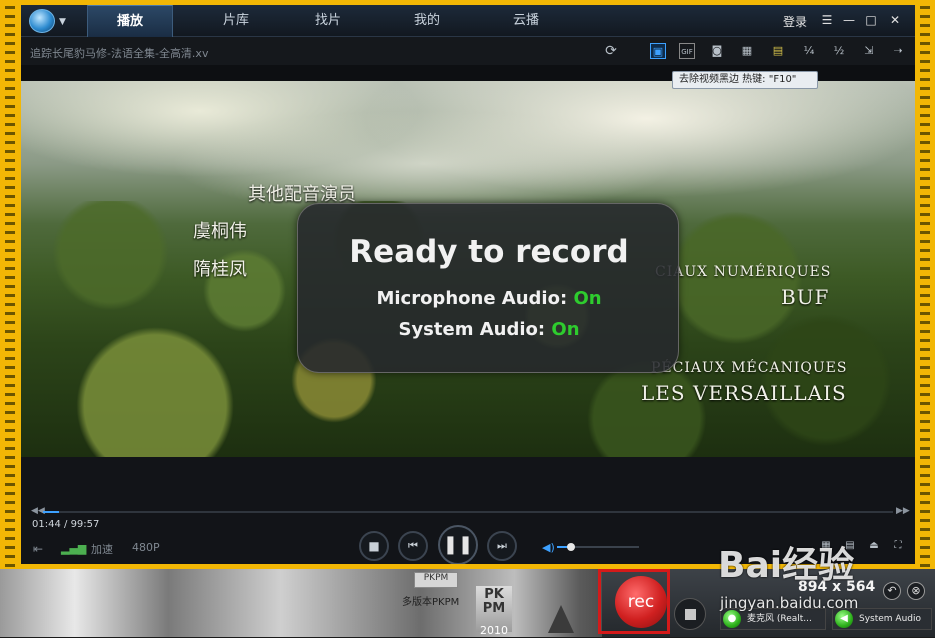  I want to click on recorder-stop-button, so click(690, 614).